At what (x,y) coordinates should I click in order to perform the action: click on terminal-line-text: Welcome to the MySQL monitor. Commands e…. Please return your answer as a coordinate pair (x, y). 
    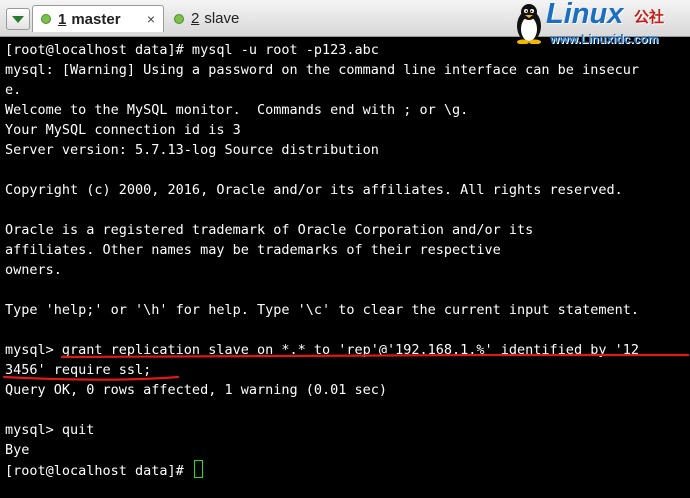
    Looking at the image, I should click on (237, 110).